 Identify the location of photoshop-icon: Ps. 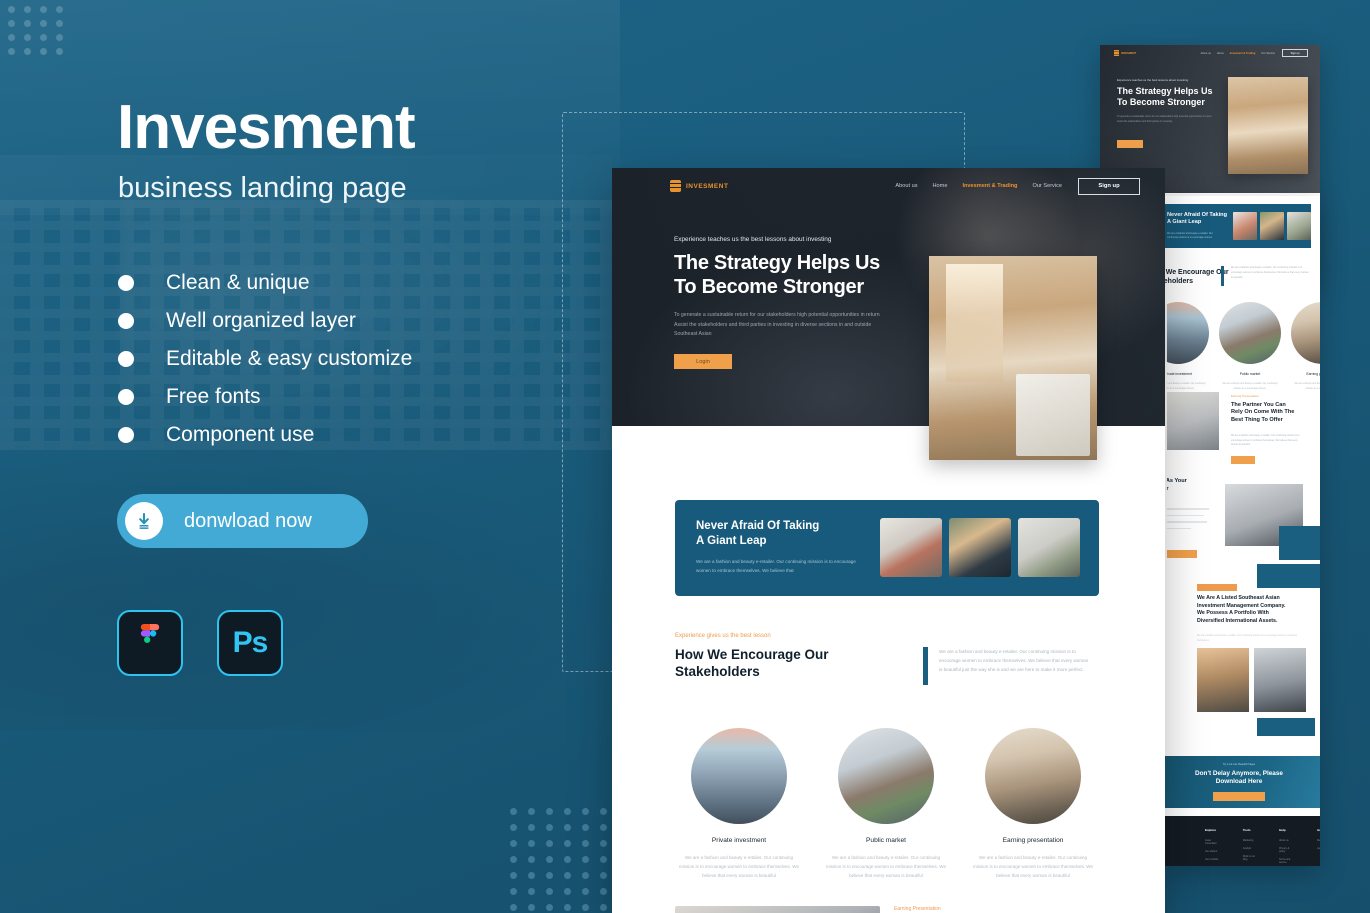
(250, 643).